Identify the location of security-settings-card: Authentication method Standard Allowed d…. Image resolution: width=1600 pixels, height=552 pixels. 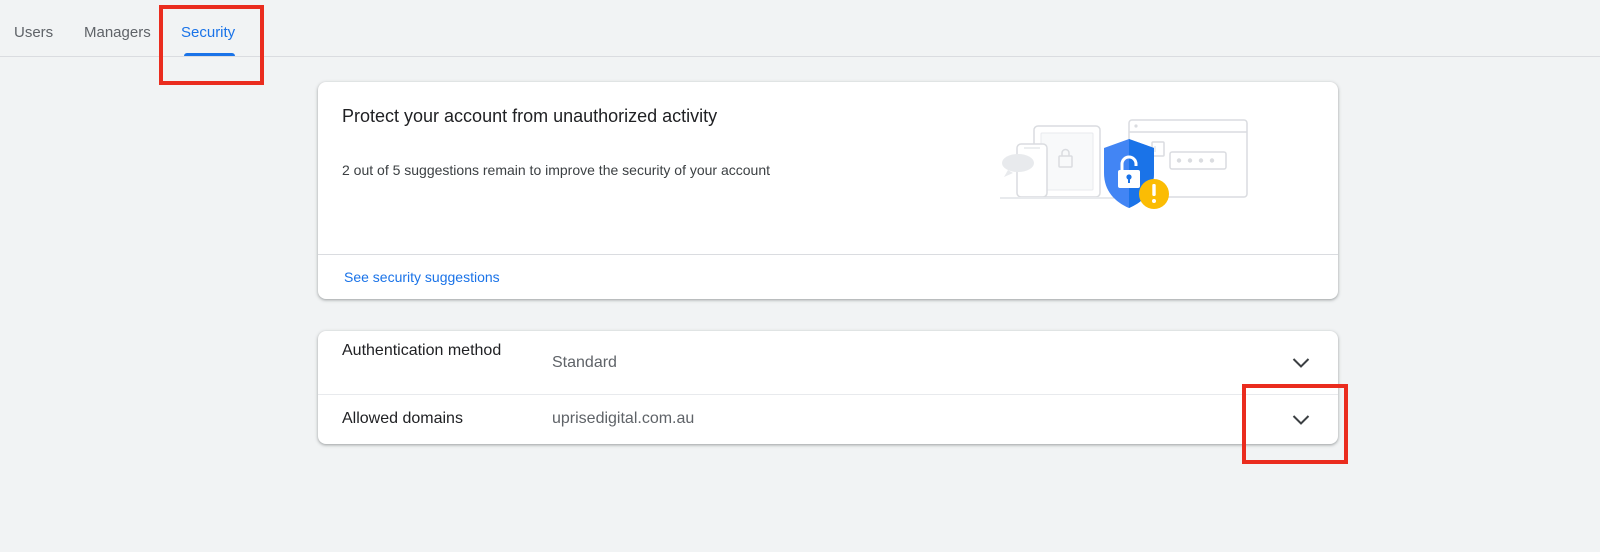
(828, 387).